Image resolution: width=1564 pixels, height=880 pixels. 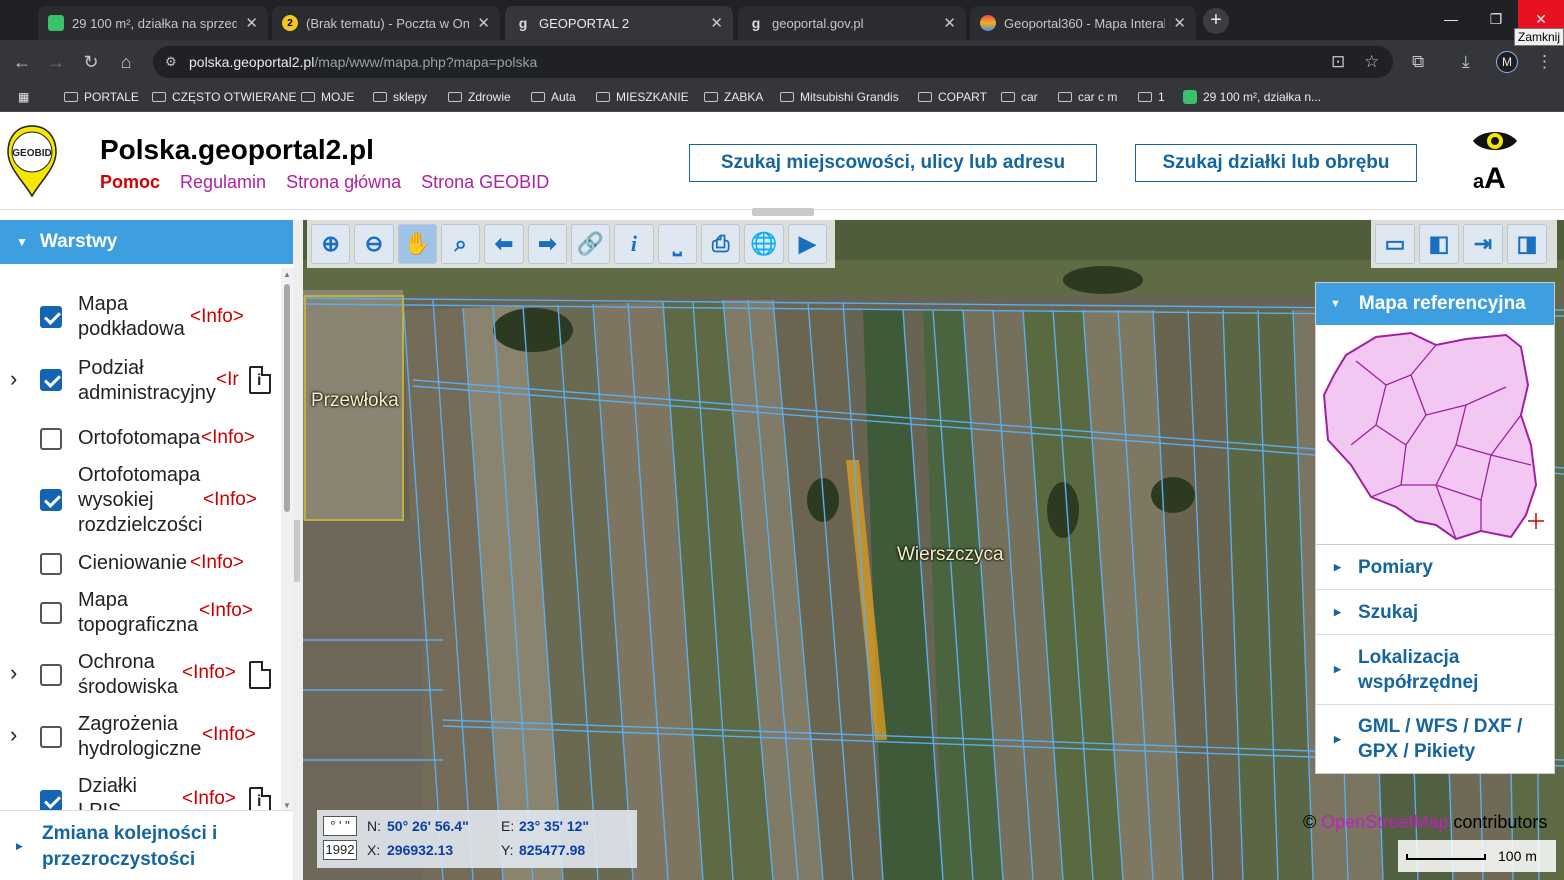 I want to click on regulamin-link: Regulamin, so click(x=223, y=182).